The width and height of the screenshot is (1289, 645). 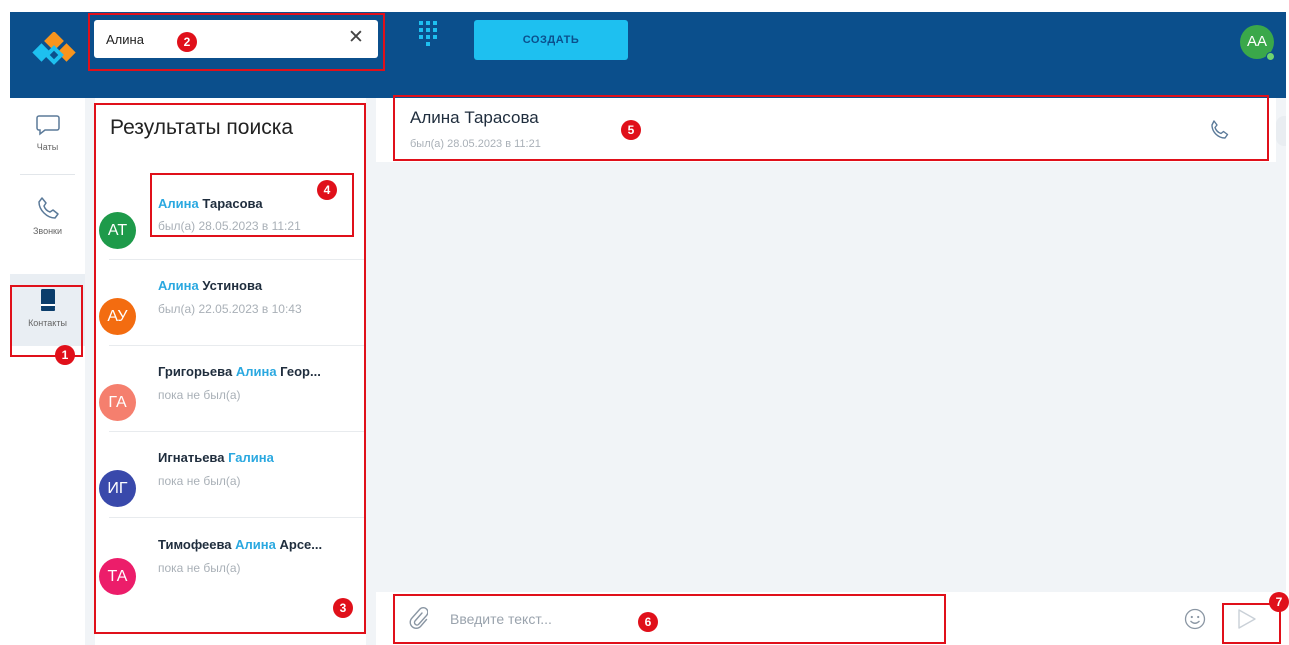 I want to click on nav-label-chats: Чаты, so click(x=47, y=147).